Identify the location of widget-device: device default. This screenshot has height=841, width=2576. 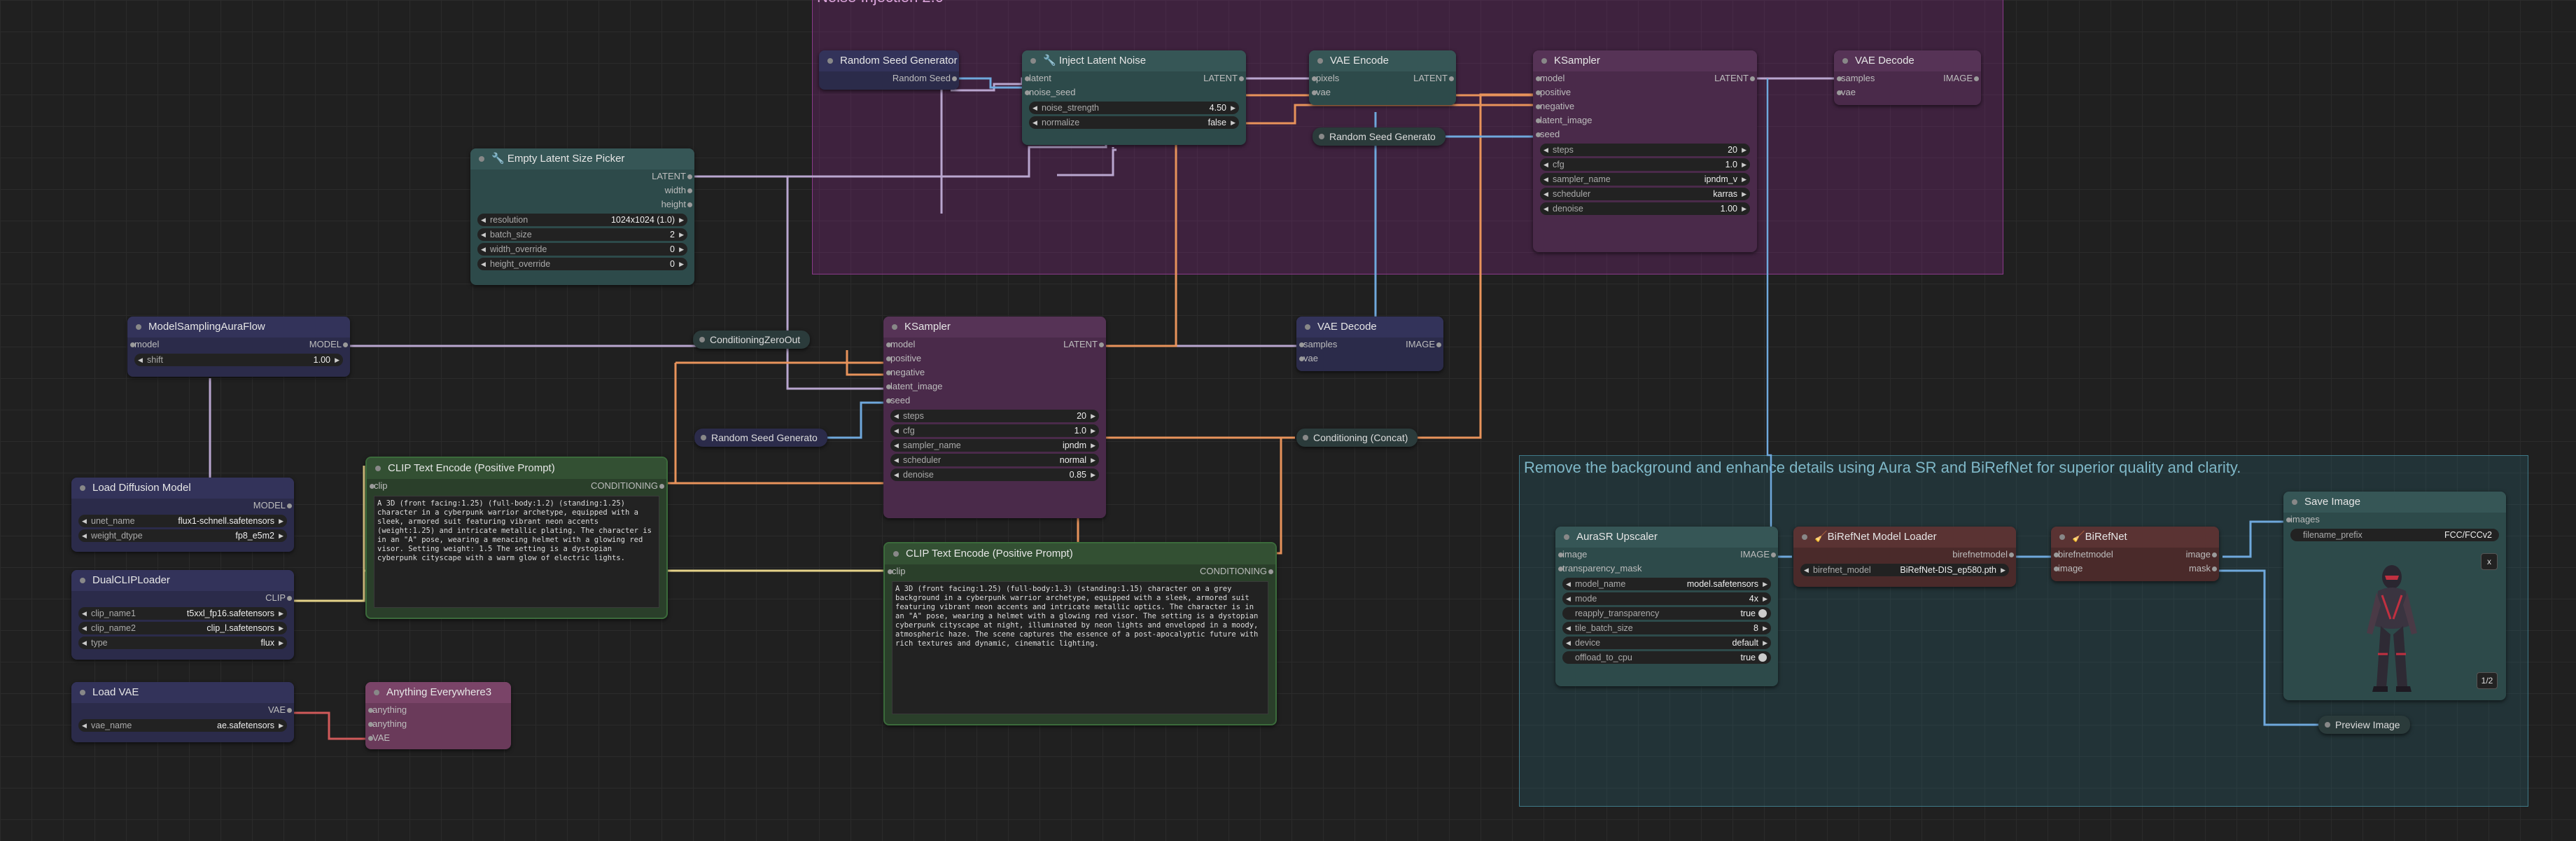
(1666, 643).